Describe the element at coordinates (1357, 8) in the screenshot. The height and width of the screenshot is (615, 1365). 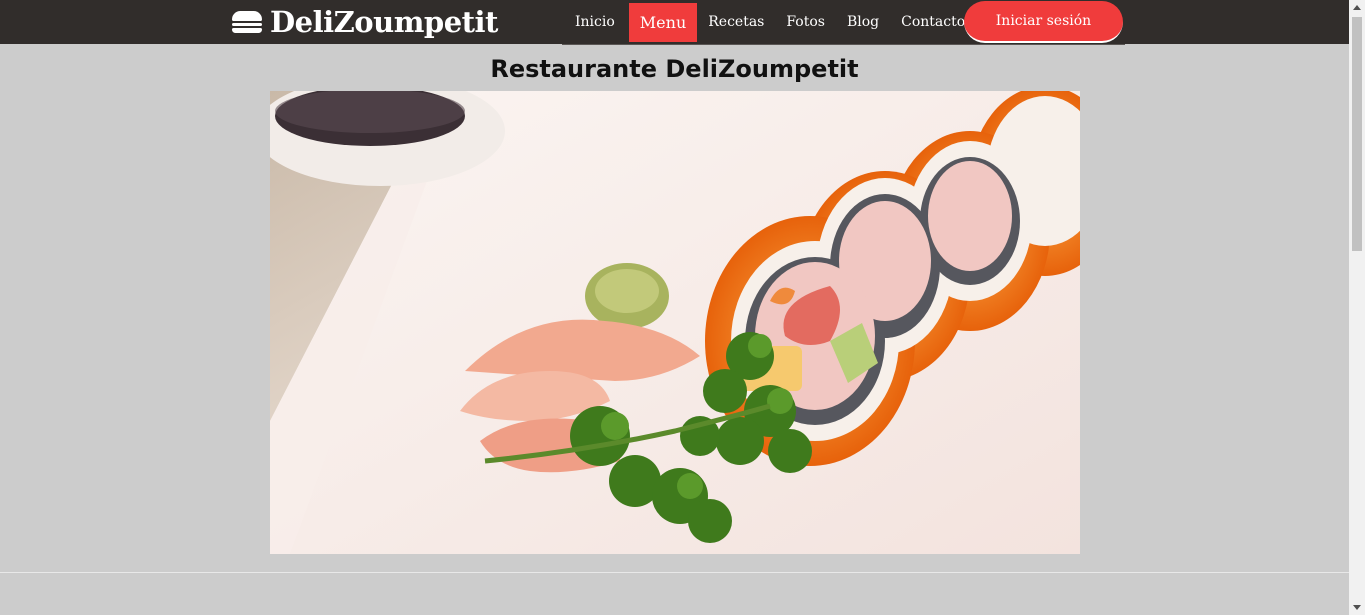
I see `scroll-up-icon` at that location.